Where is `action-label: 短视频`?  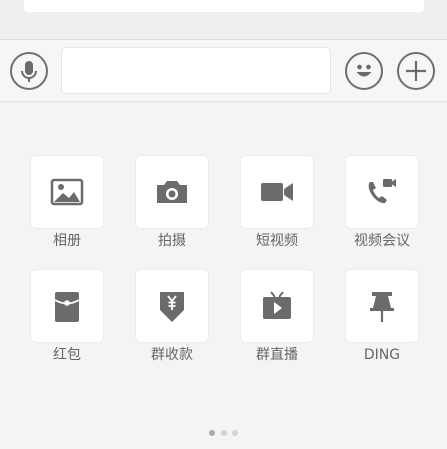 action-label: 短视频 is located at coordinates (277, 241).